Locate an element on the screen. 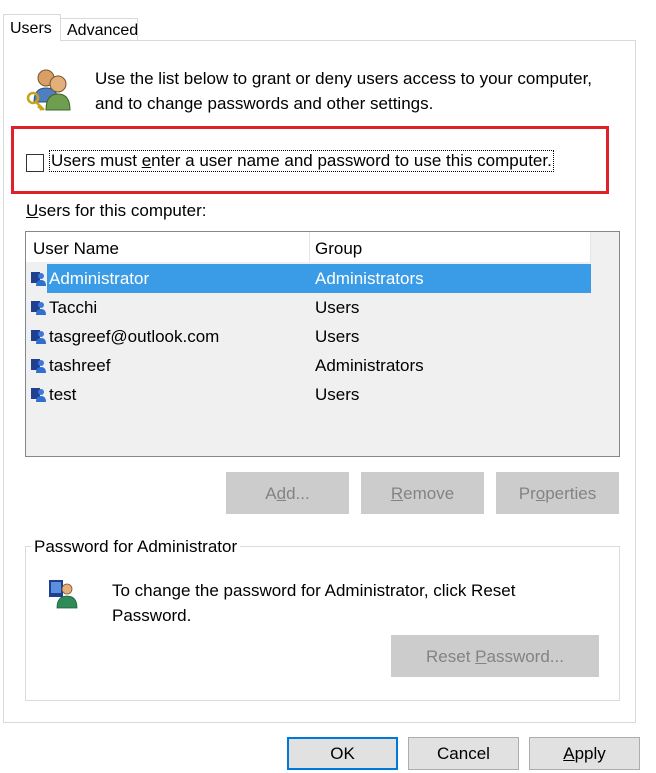  user-name-cell: tasgreef@outlook.com is located at coordinates (134, 336).